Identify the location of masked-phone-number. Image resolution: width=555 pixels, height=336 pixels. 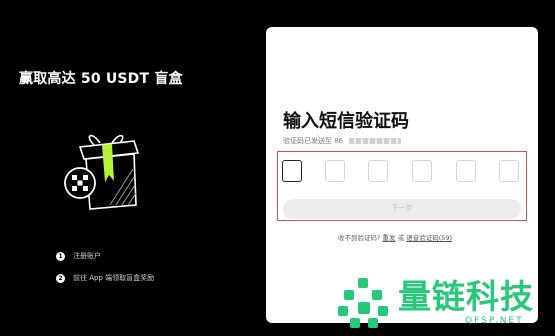
(375, 141).